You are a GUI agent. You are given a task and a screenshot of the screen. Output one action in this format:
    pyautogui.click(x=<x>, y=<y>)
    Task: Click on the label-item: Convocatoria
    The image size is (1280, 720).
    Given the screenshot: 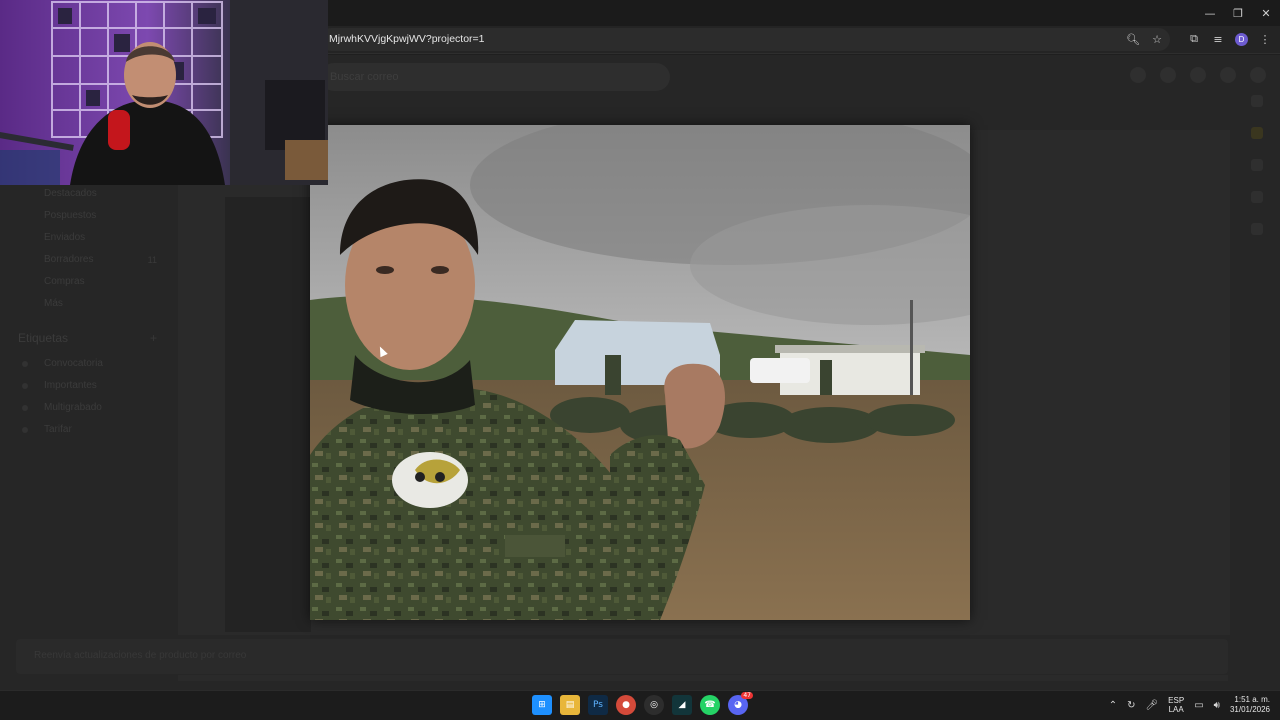 What is the action you would take?
    pyautogui.click(x=87, y=364)
    